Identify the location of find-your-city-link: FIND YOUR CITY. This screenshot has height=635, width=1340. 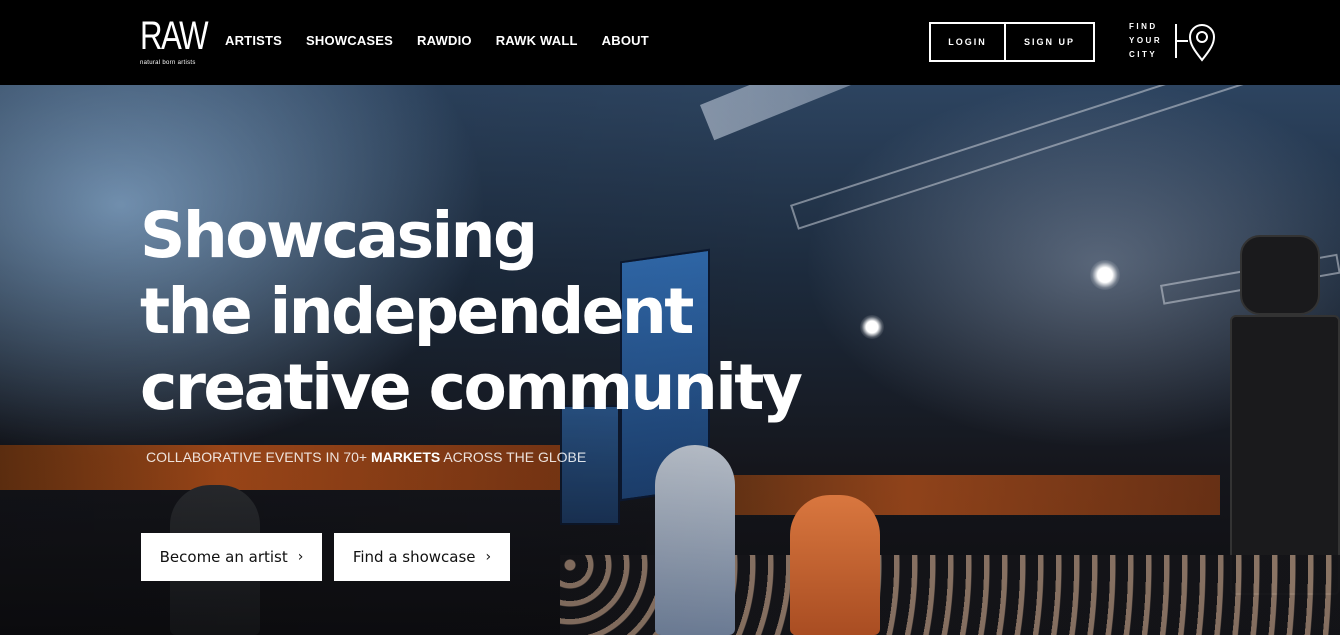
(1173, 41).